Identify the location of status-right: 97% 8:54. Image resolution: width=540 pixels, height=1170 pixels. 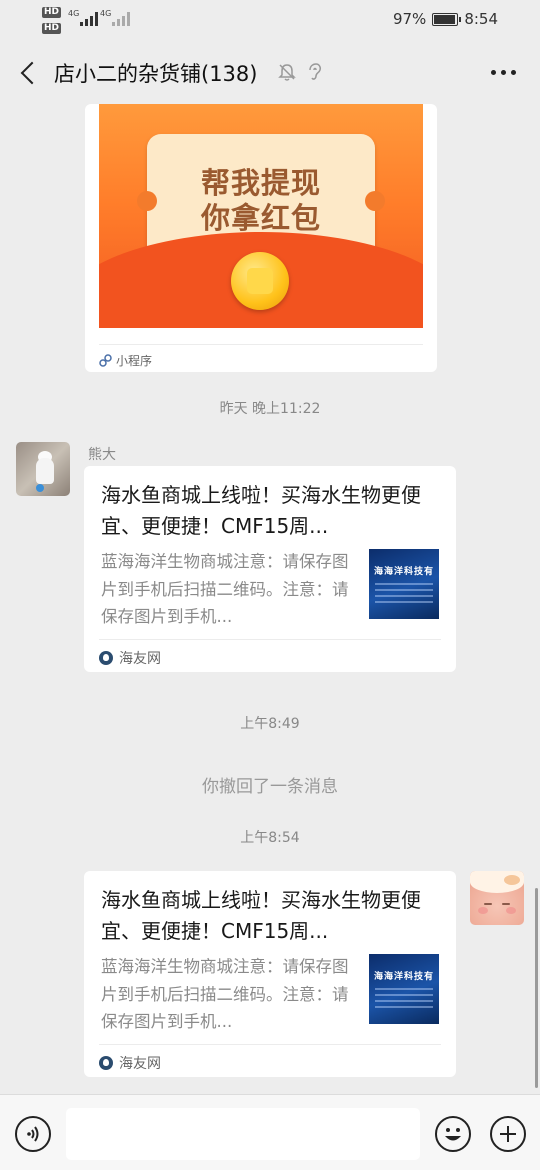
(445, 19).